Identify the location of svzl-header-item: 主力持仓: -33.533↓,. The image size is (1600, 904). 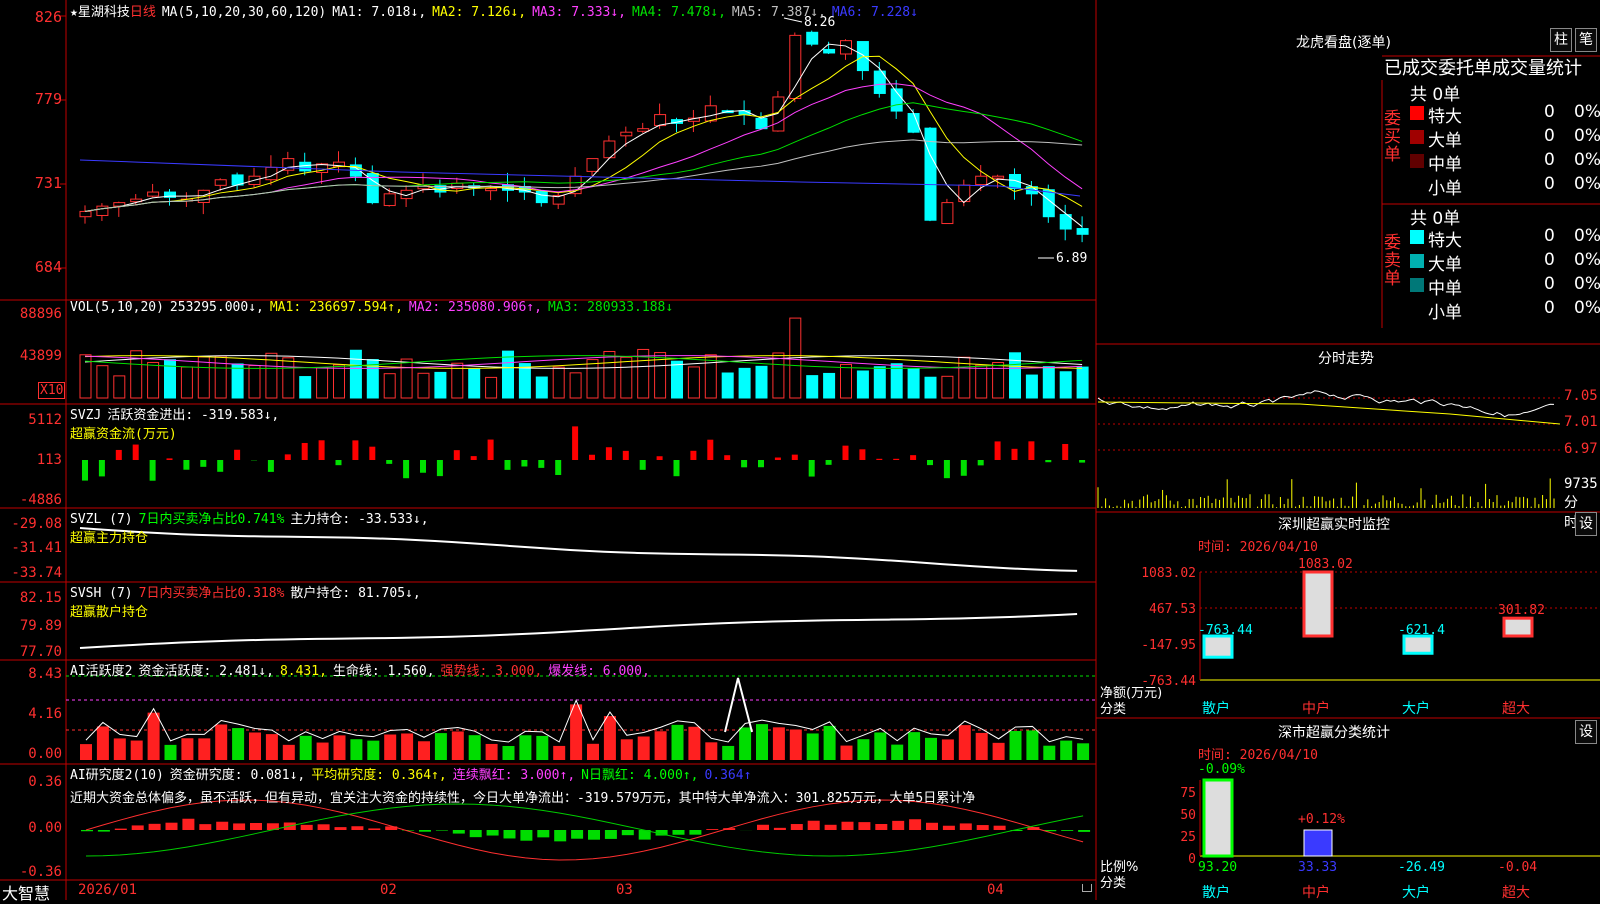
(359, 519).